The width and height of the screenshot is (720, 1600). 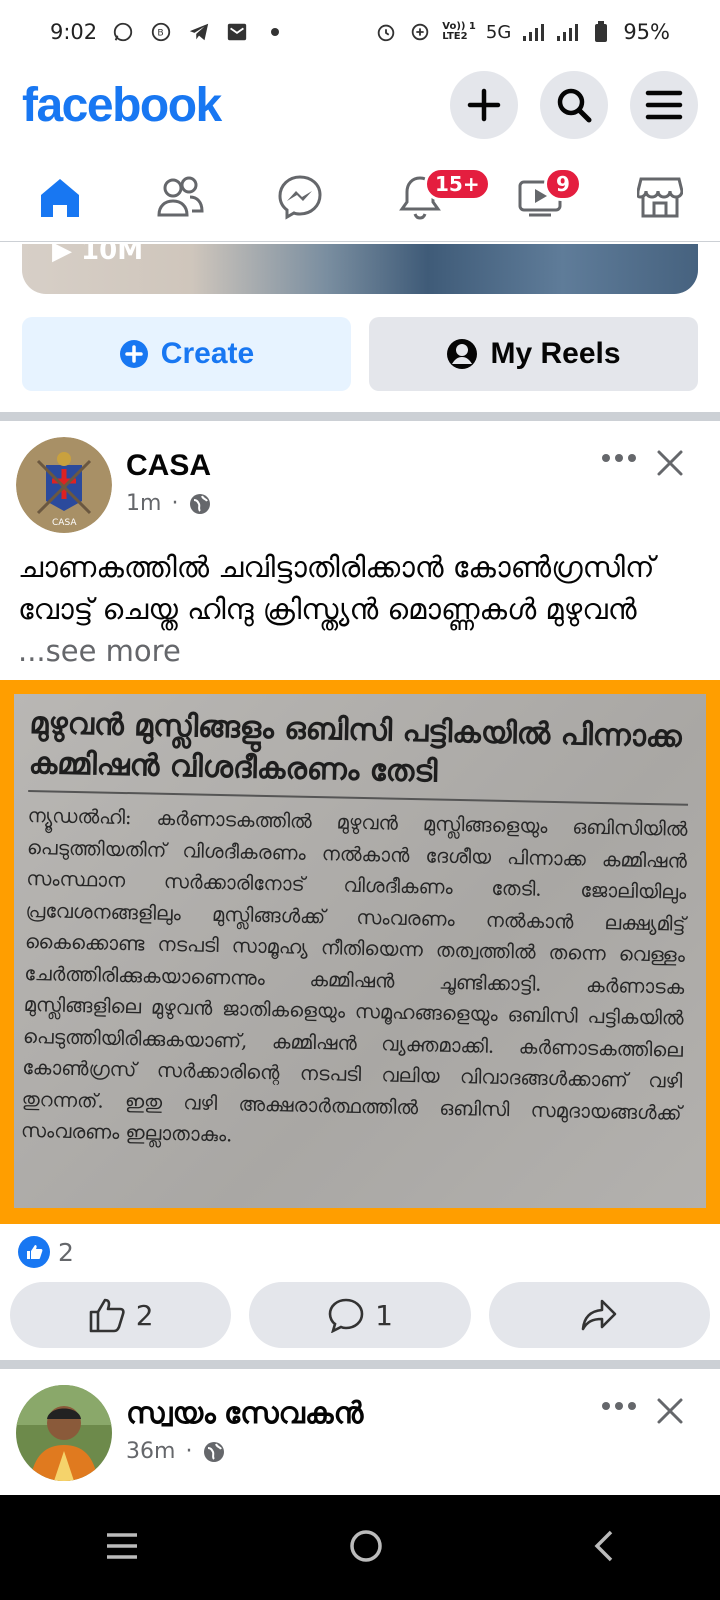 I want to click on tab-marketplace, so click(x=660, y=197).